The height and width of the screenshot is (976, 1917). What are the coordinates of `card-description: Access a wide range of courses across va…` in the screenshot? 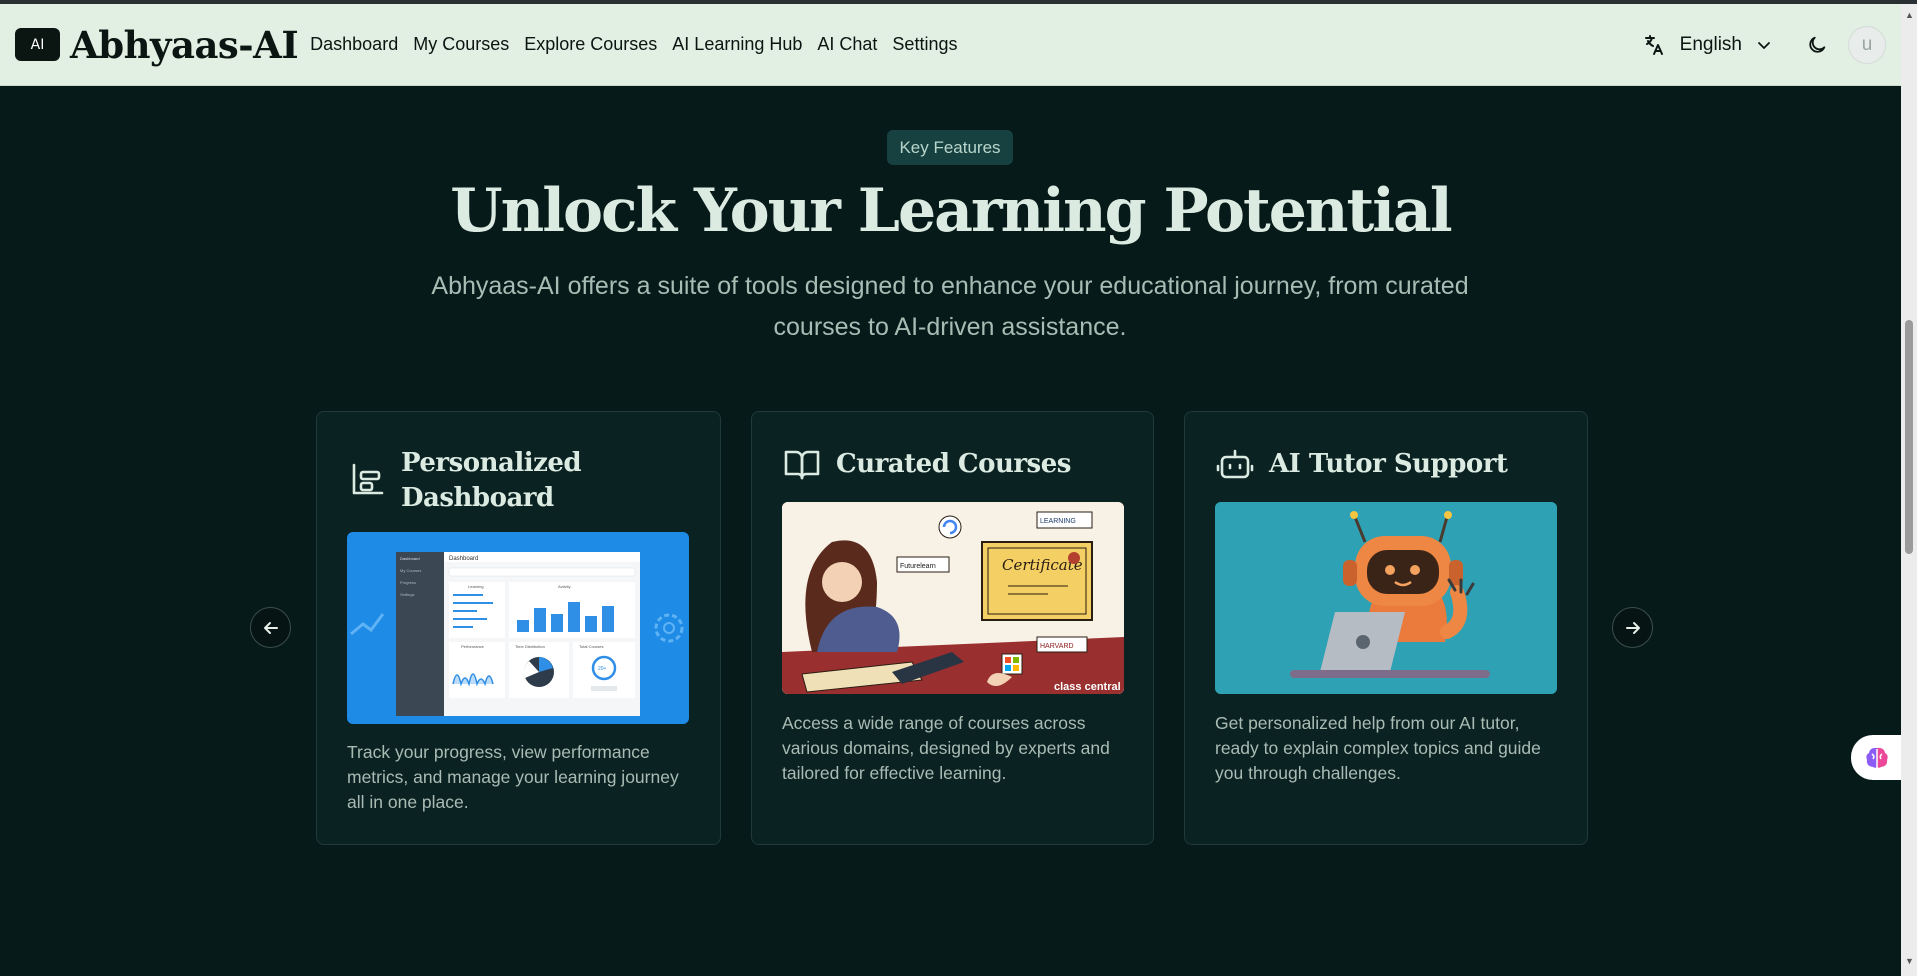 It's located at (946, 748).